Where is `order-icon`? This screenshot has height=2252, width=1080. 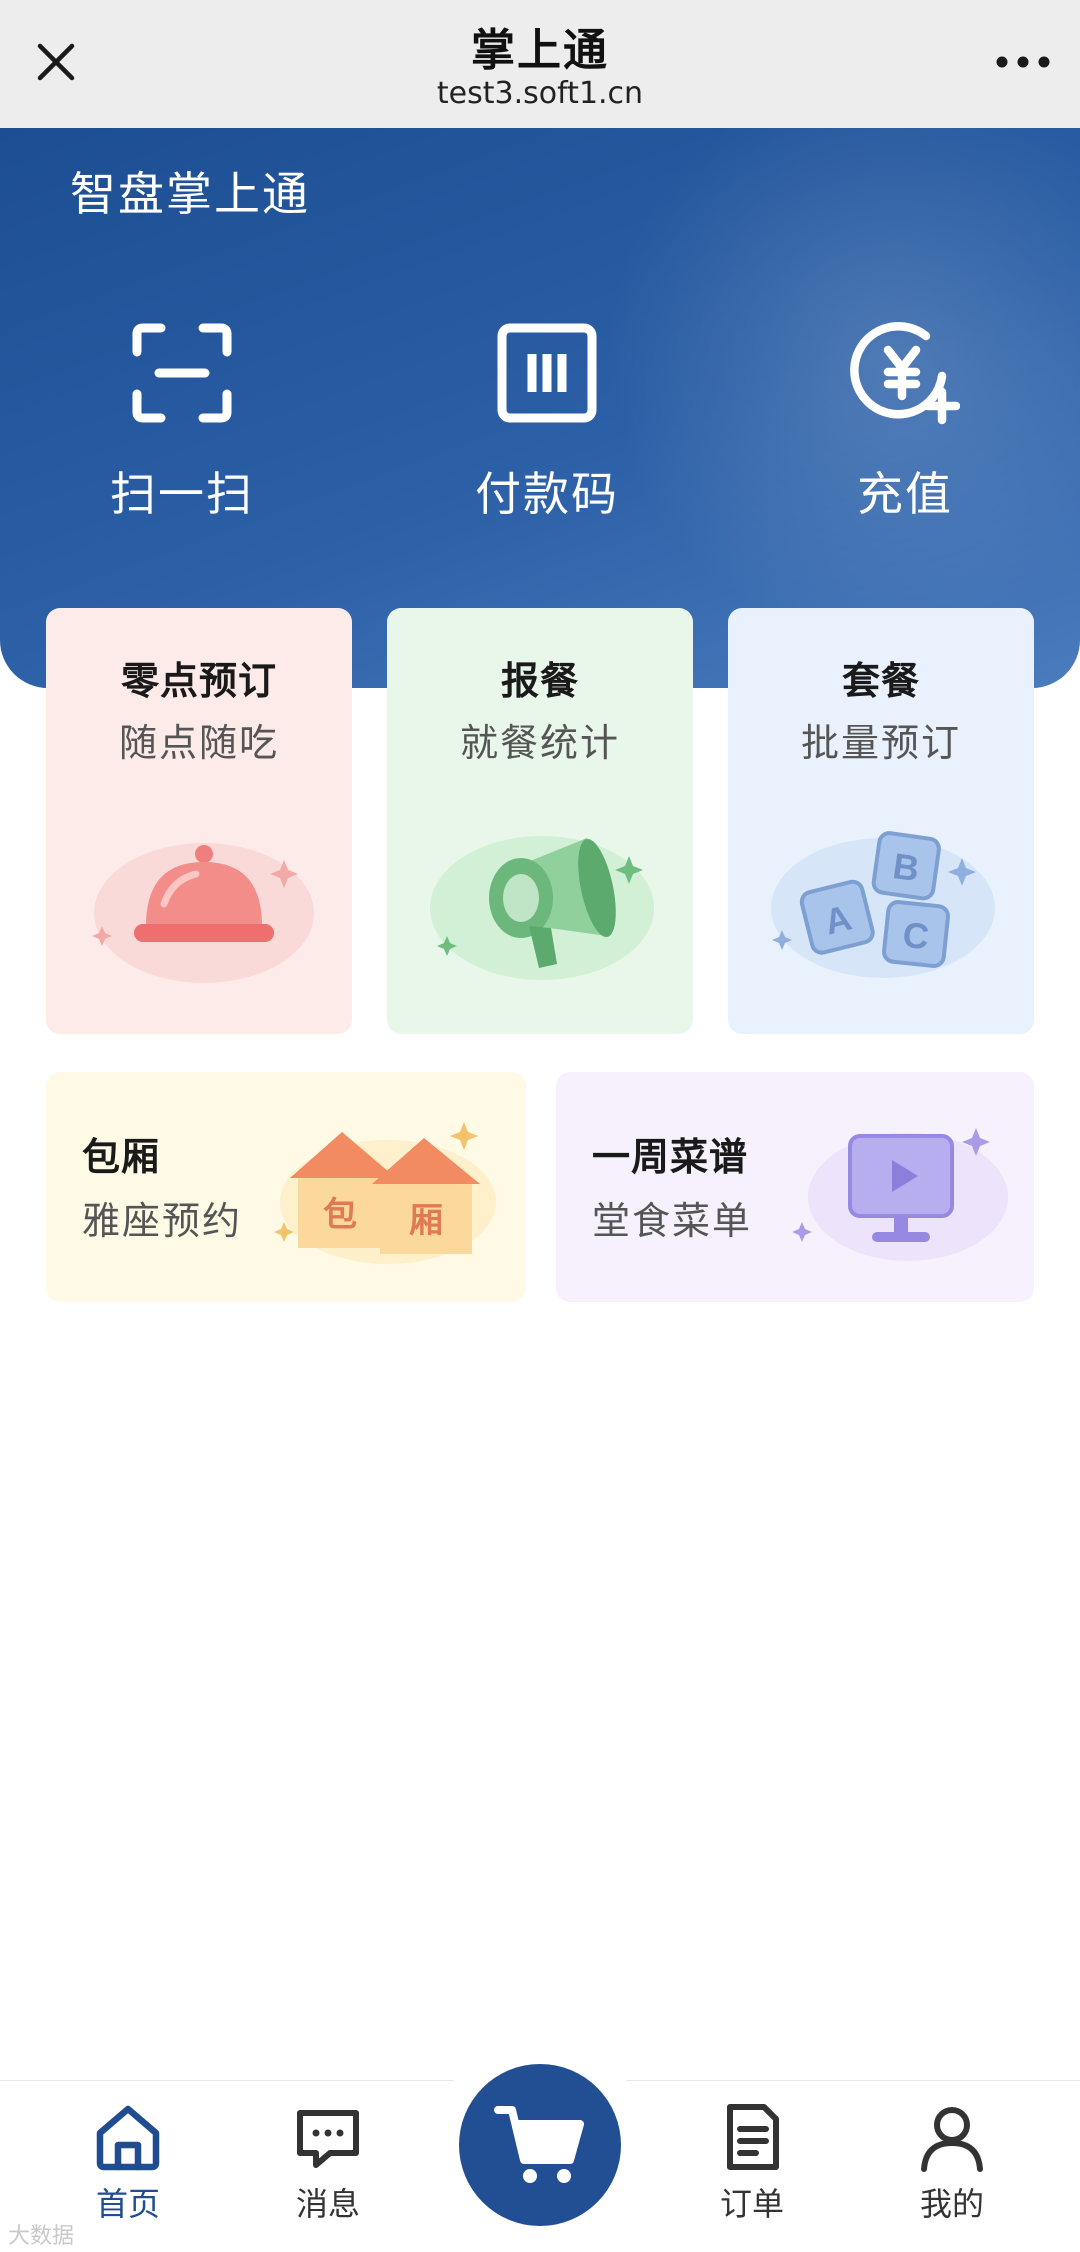 order-icon is located at coordinates (752, 2137).